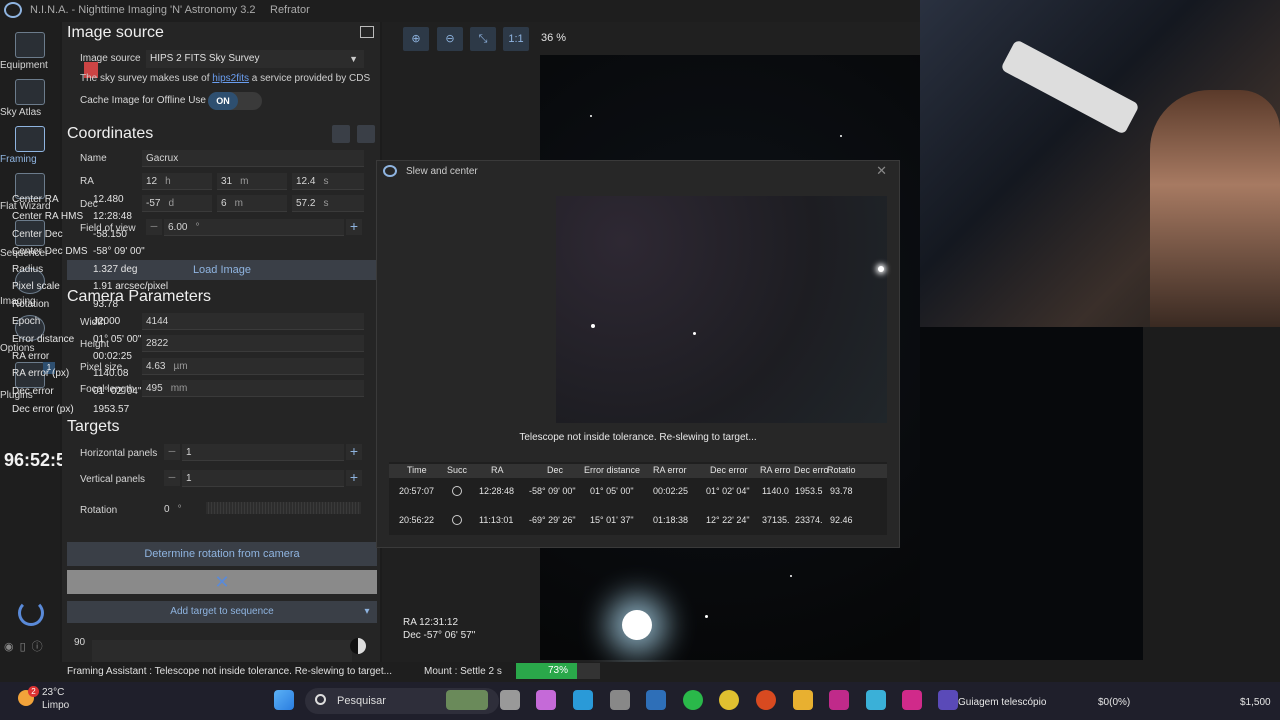 Image resolution: width=1280 pixels, height=720 pixels. Describe the element at coordinates (366, 134) in the screenshot. I see `location-pin-icon` at that location.